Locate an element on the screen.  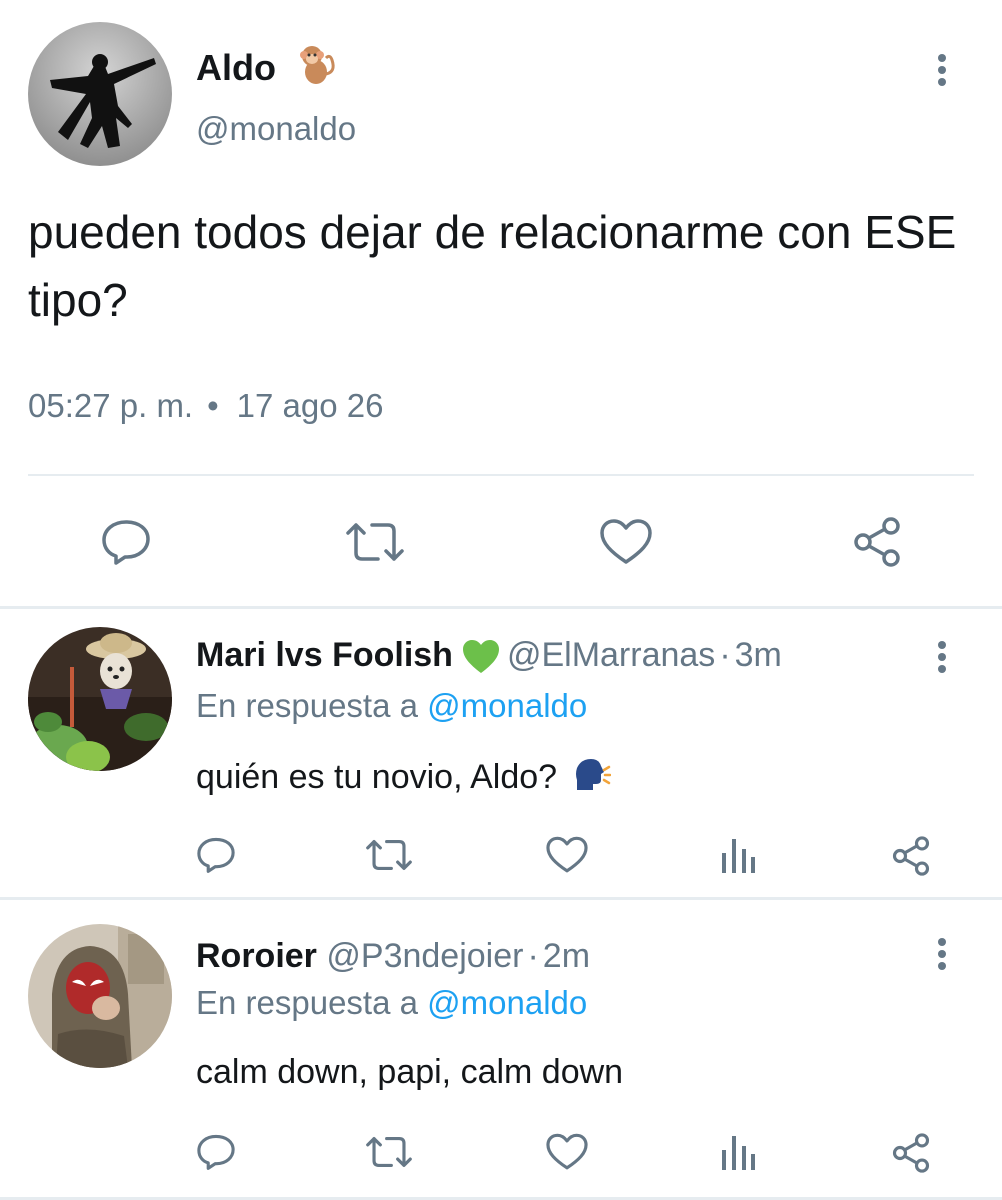
reply-time: 3m is located at coordinates (758, 655).